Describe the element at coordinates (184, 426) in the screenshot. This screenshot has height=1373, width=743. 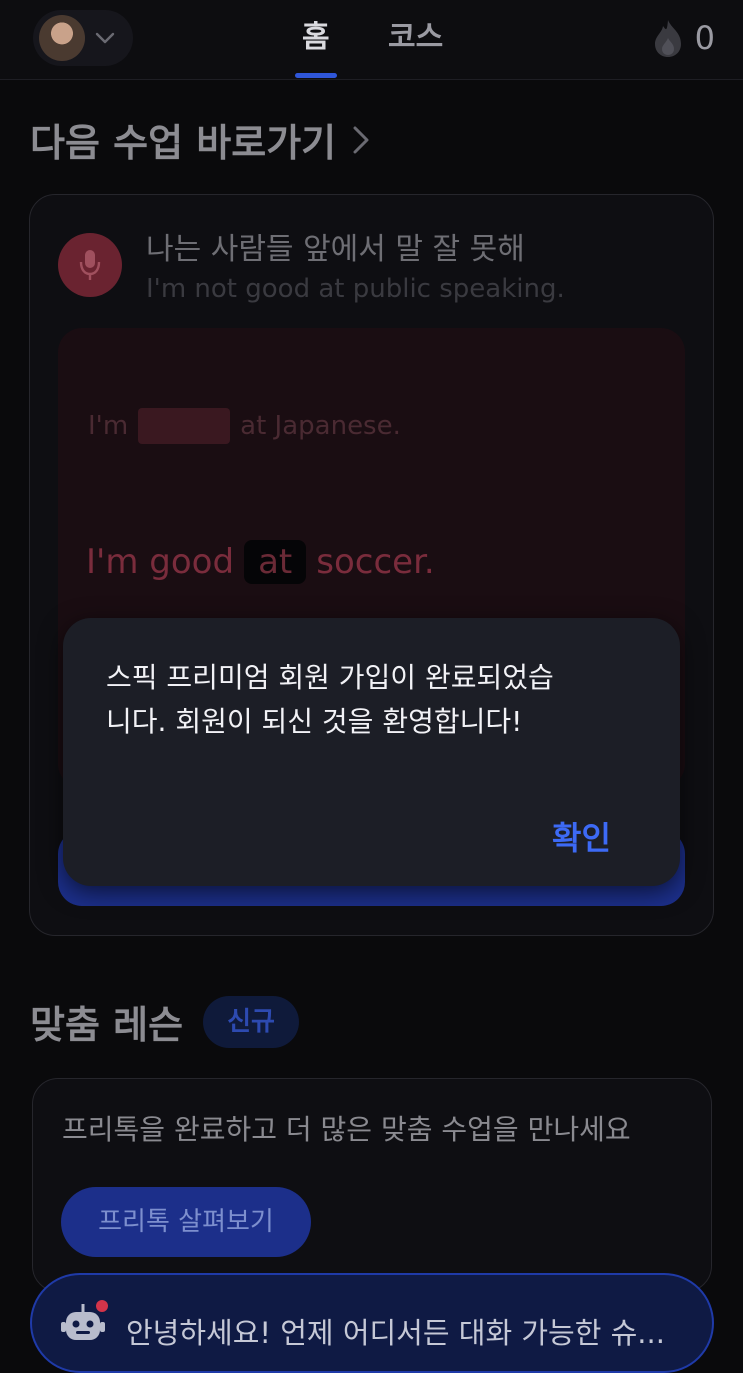
I see `blank-placeholder` at that location.